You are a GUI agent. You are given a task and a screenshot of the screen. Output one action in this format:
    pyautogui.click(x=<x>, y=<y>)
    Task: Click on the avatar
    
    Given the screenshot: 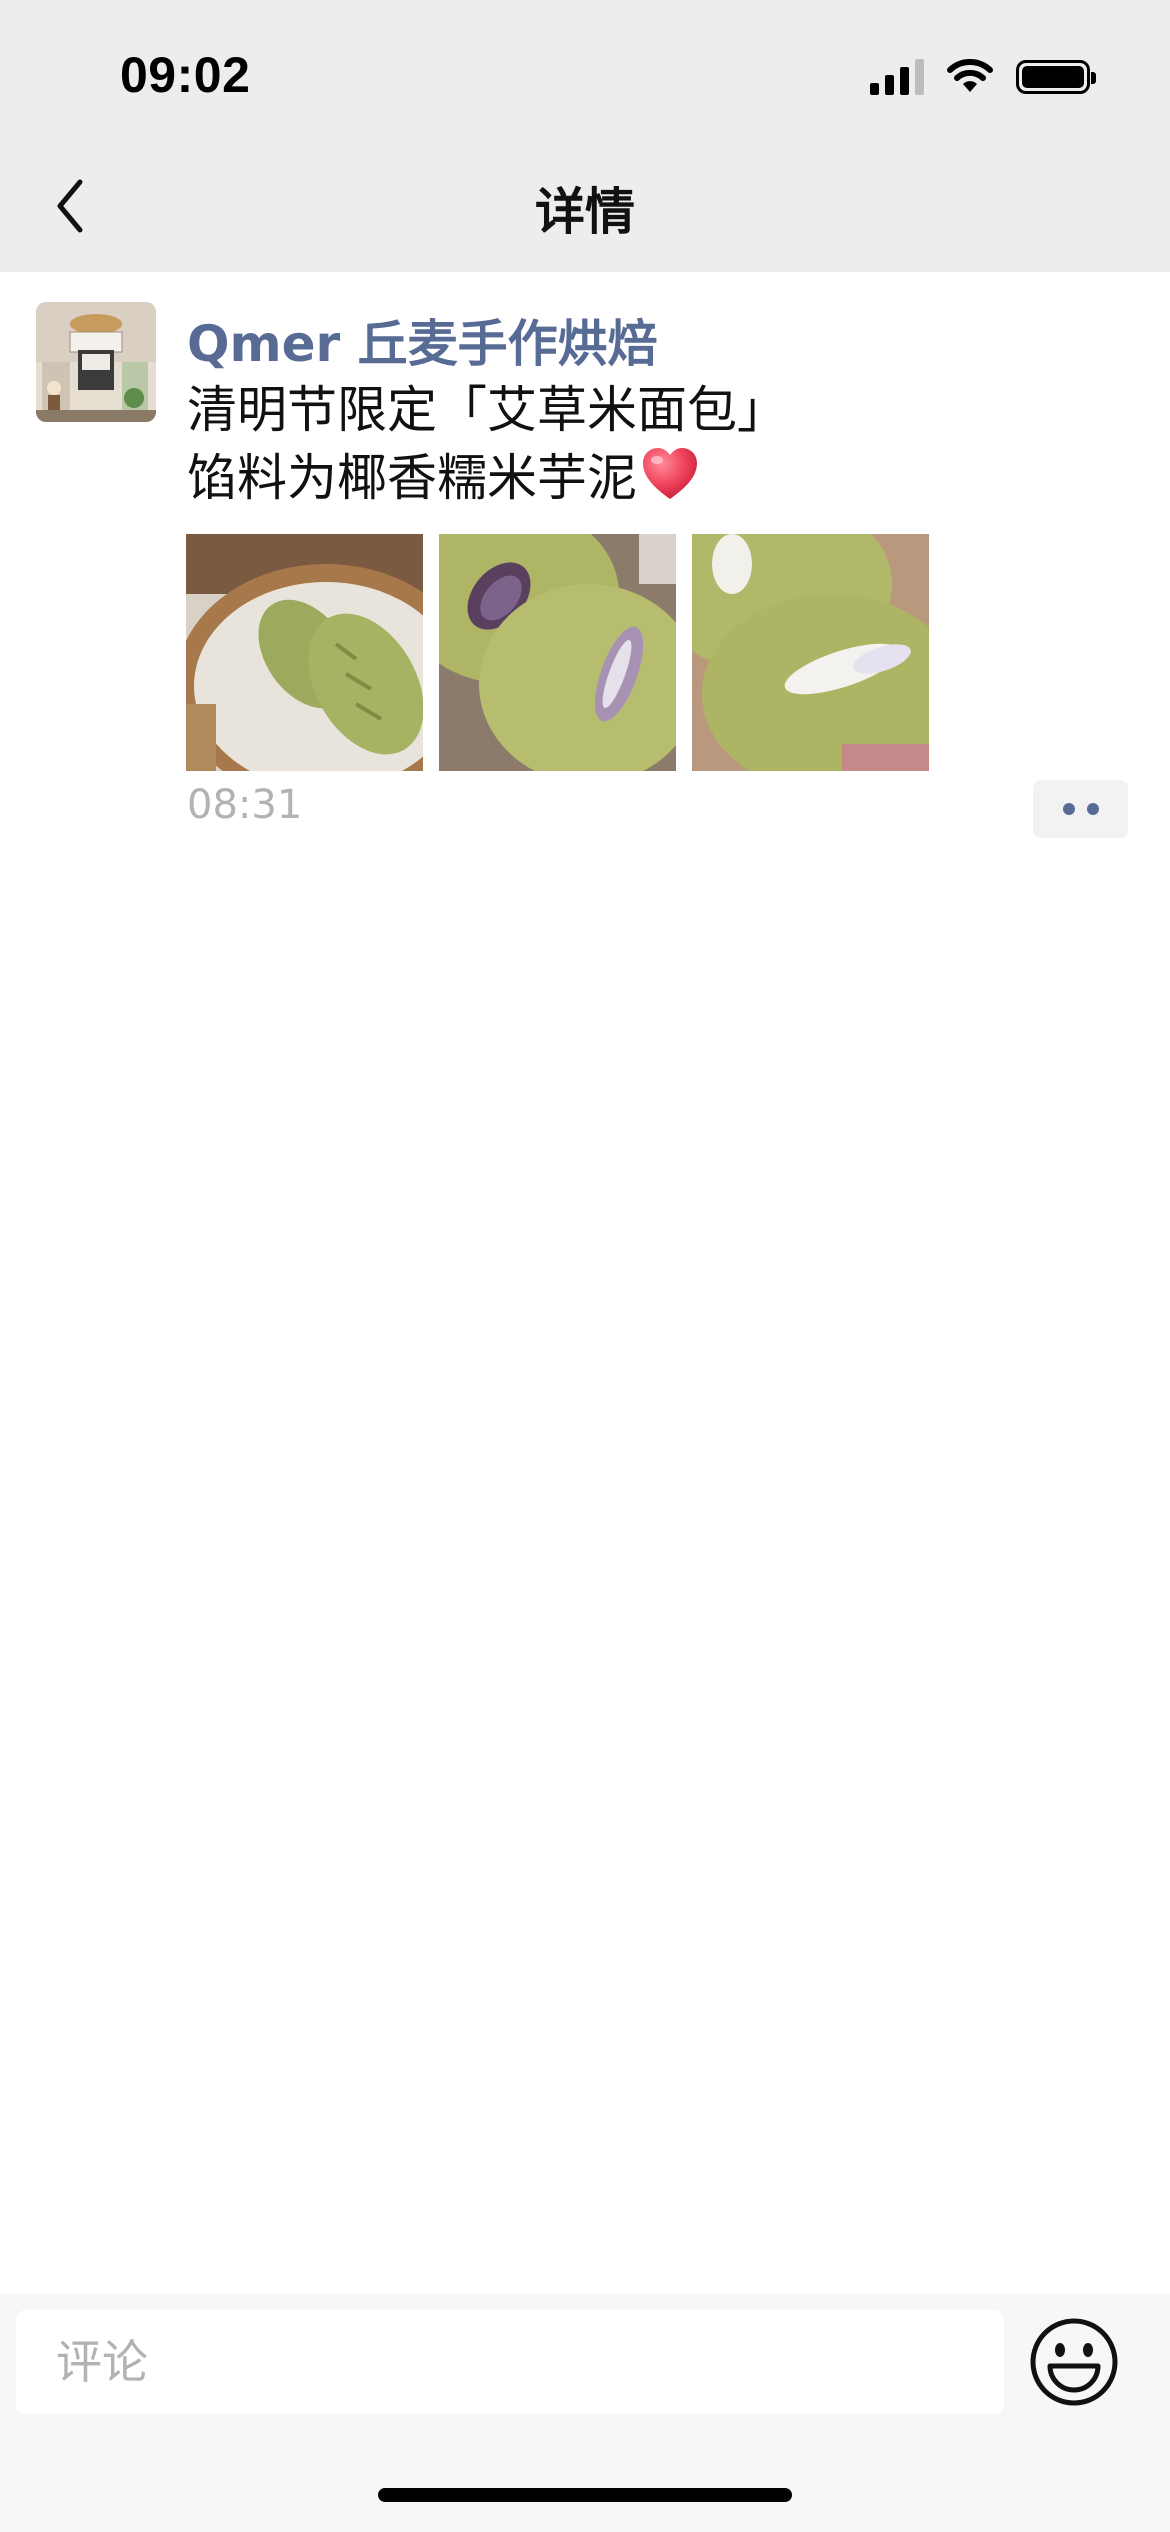 What is the action you would take?
    pyautogui.click(x=96, y=362)
    